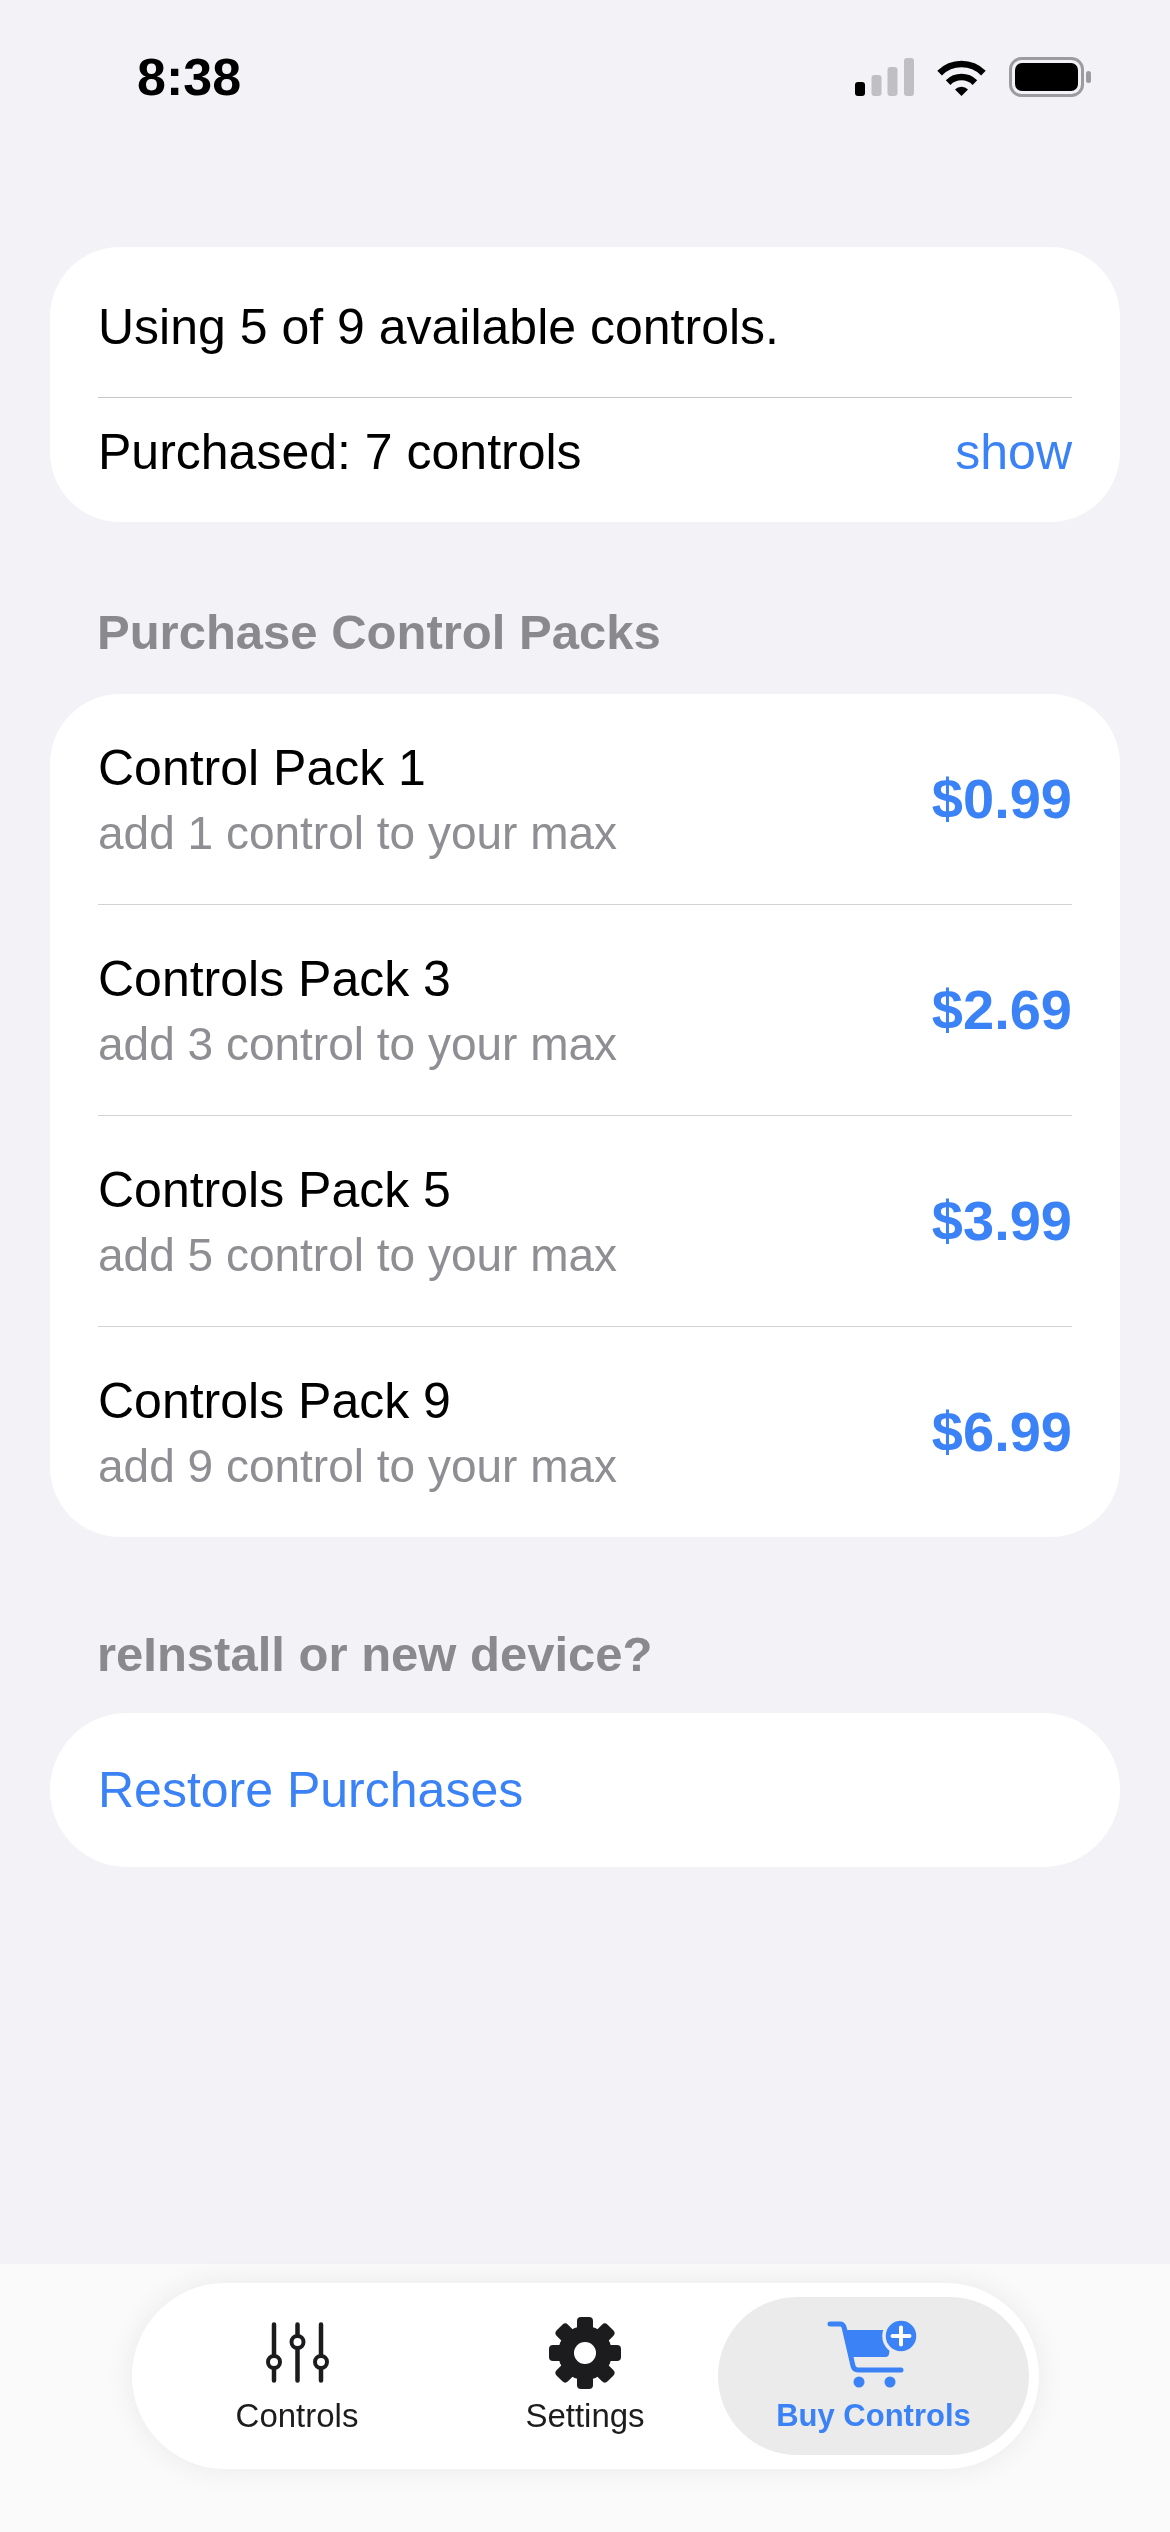 This screenshot has height=2532, width=1170. Describe the element at coordinates (1001, 1010) in the screenshot. I see `price-button: $2.69` at that location.